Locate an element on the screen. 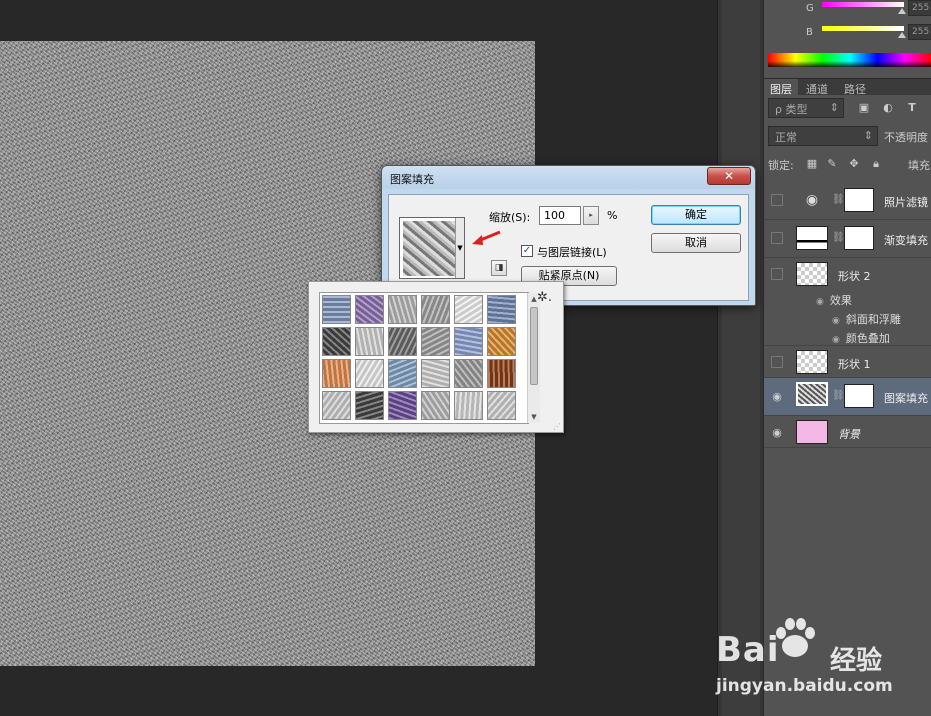 This screenshot has height=716, width=931. scroll-down-icon: ▼ is located at coordinates (534, 417).